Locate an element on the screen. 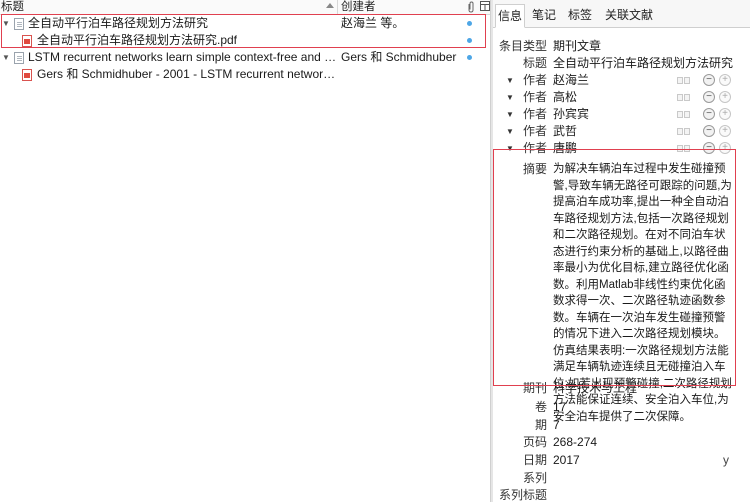  field-title: 标题 全自动平行泊车路径规划方法研究 is located at coordinates (621, 63).